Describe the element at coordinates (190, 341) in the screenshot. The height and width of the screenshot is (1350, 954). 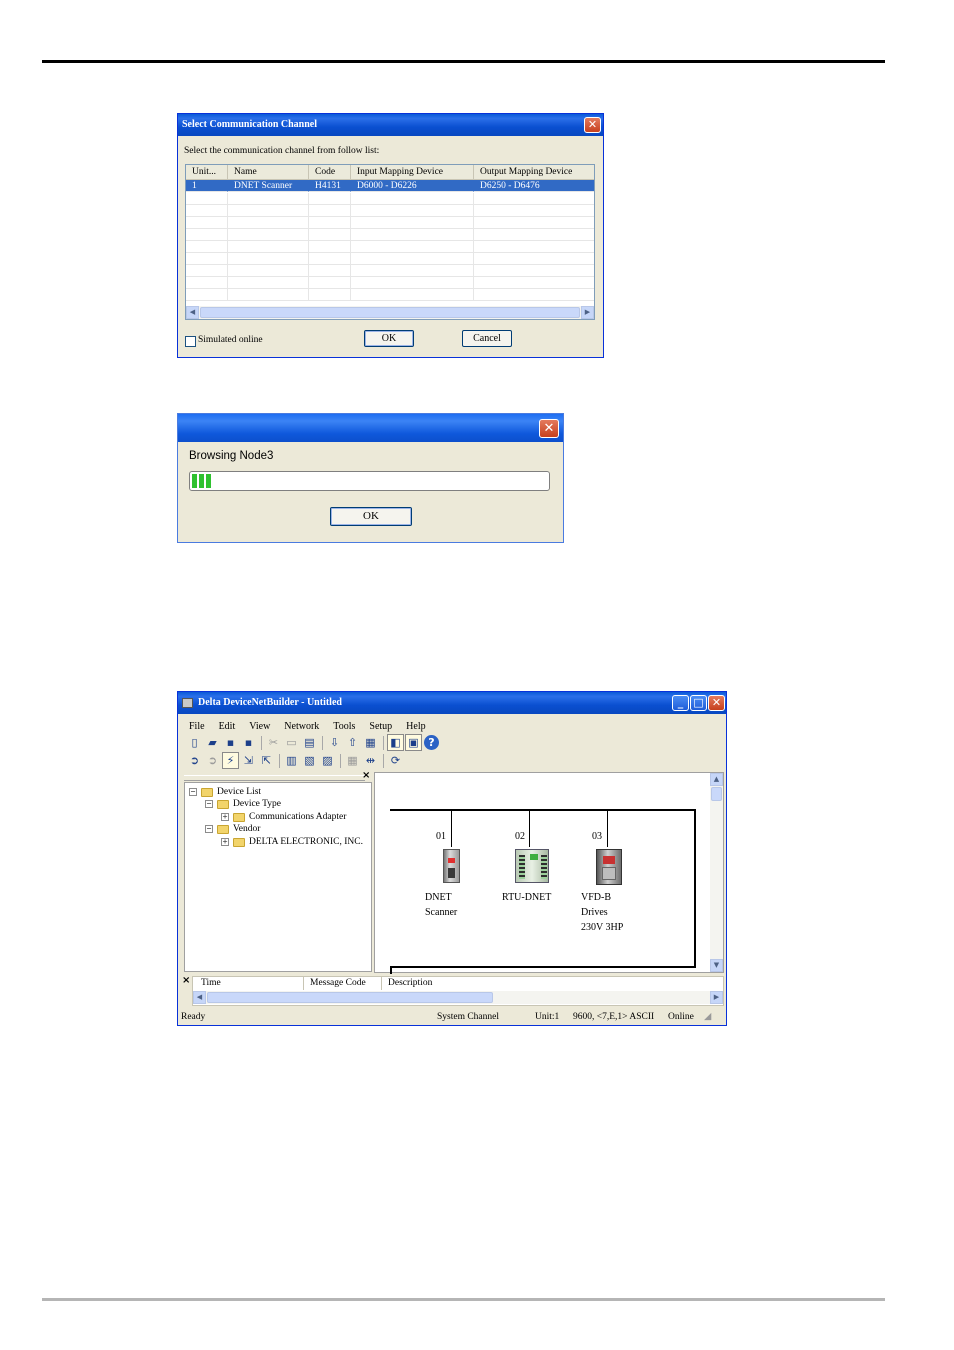
I see `simulated-online-checkbox` at that location.